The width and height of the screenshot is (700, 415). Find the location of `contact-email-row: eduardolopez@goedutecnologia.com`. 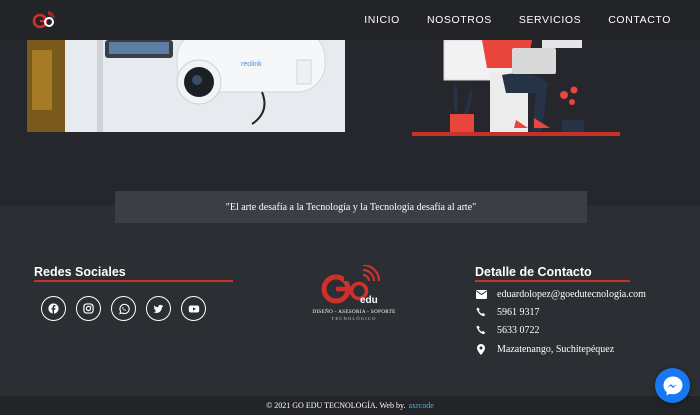

contact-email-row: eduardolopez@goedutecnologia.com is located at coordinates (560, 294).